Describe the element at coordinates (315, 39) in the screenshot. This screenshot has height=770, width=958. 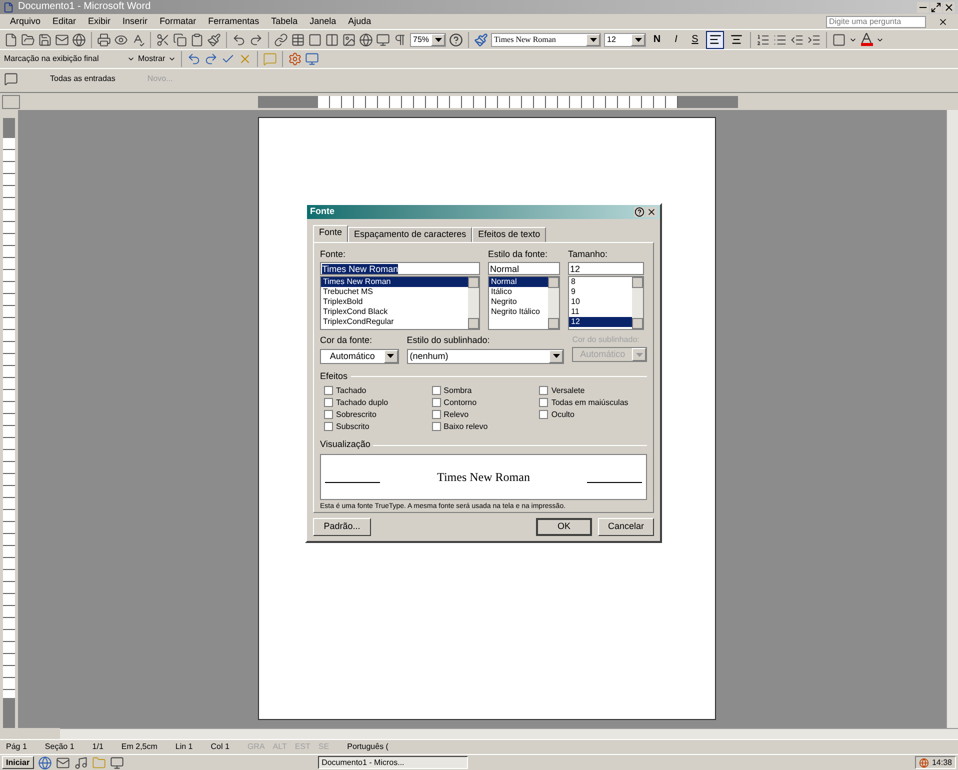
I see `frame-icon` at that location.